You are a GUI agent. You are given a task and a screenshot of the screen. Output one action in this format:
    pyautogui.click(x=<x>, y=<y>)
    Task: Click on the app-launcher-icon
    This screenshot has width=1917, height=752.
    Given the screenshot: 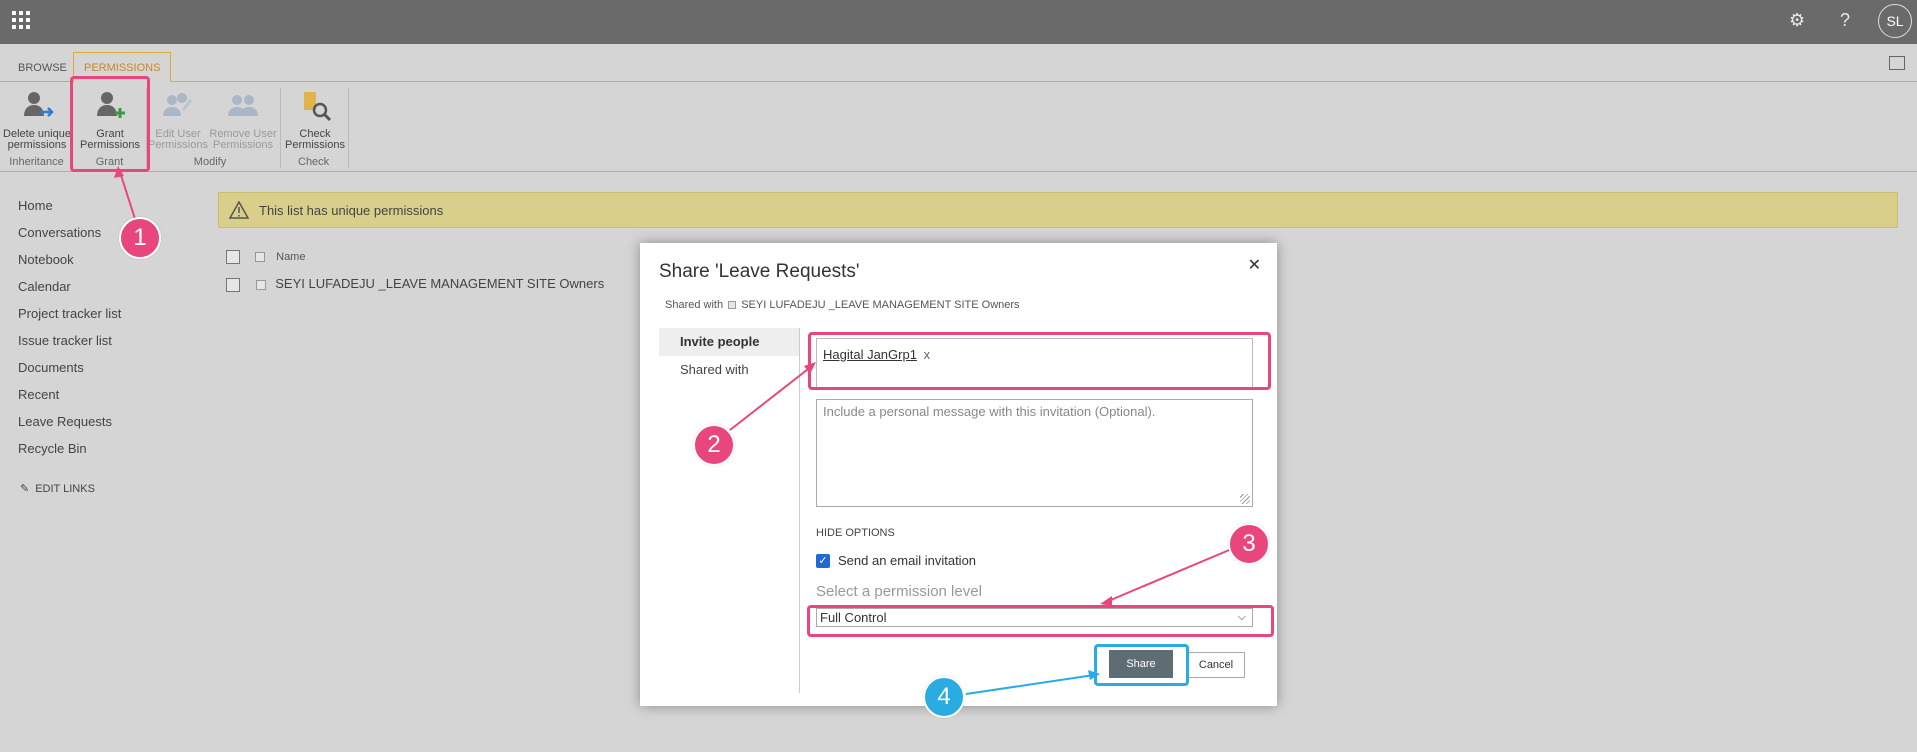 What is the action you would take?
    pyautogui.click(x=21, y=20)
    